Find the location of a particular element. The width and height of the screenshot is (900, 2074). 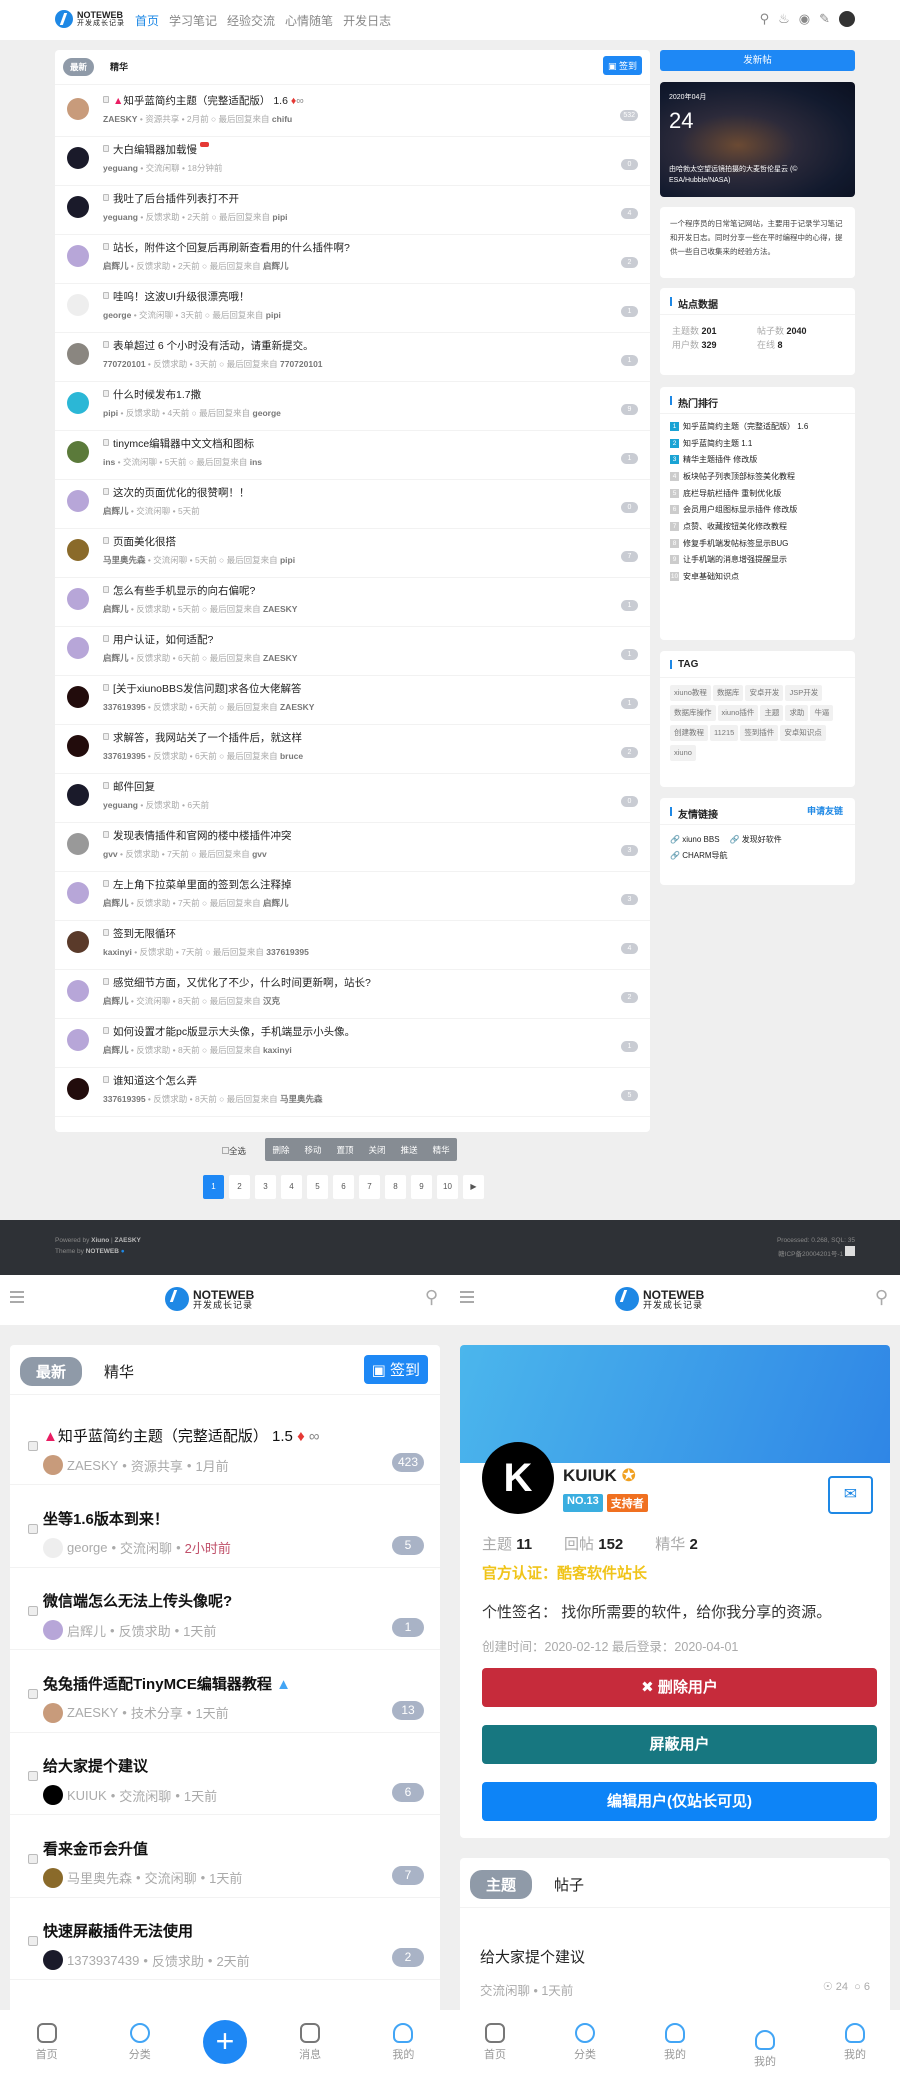

last-reply-user: bruce is located at coordinates (291, 756).